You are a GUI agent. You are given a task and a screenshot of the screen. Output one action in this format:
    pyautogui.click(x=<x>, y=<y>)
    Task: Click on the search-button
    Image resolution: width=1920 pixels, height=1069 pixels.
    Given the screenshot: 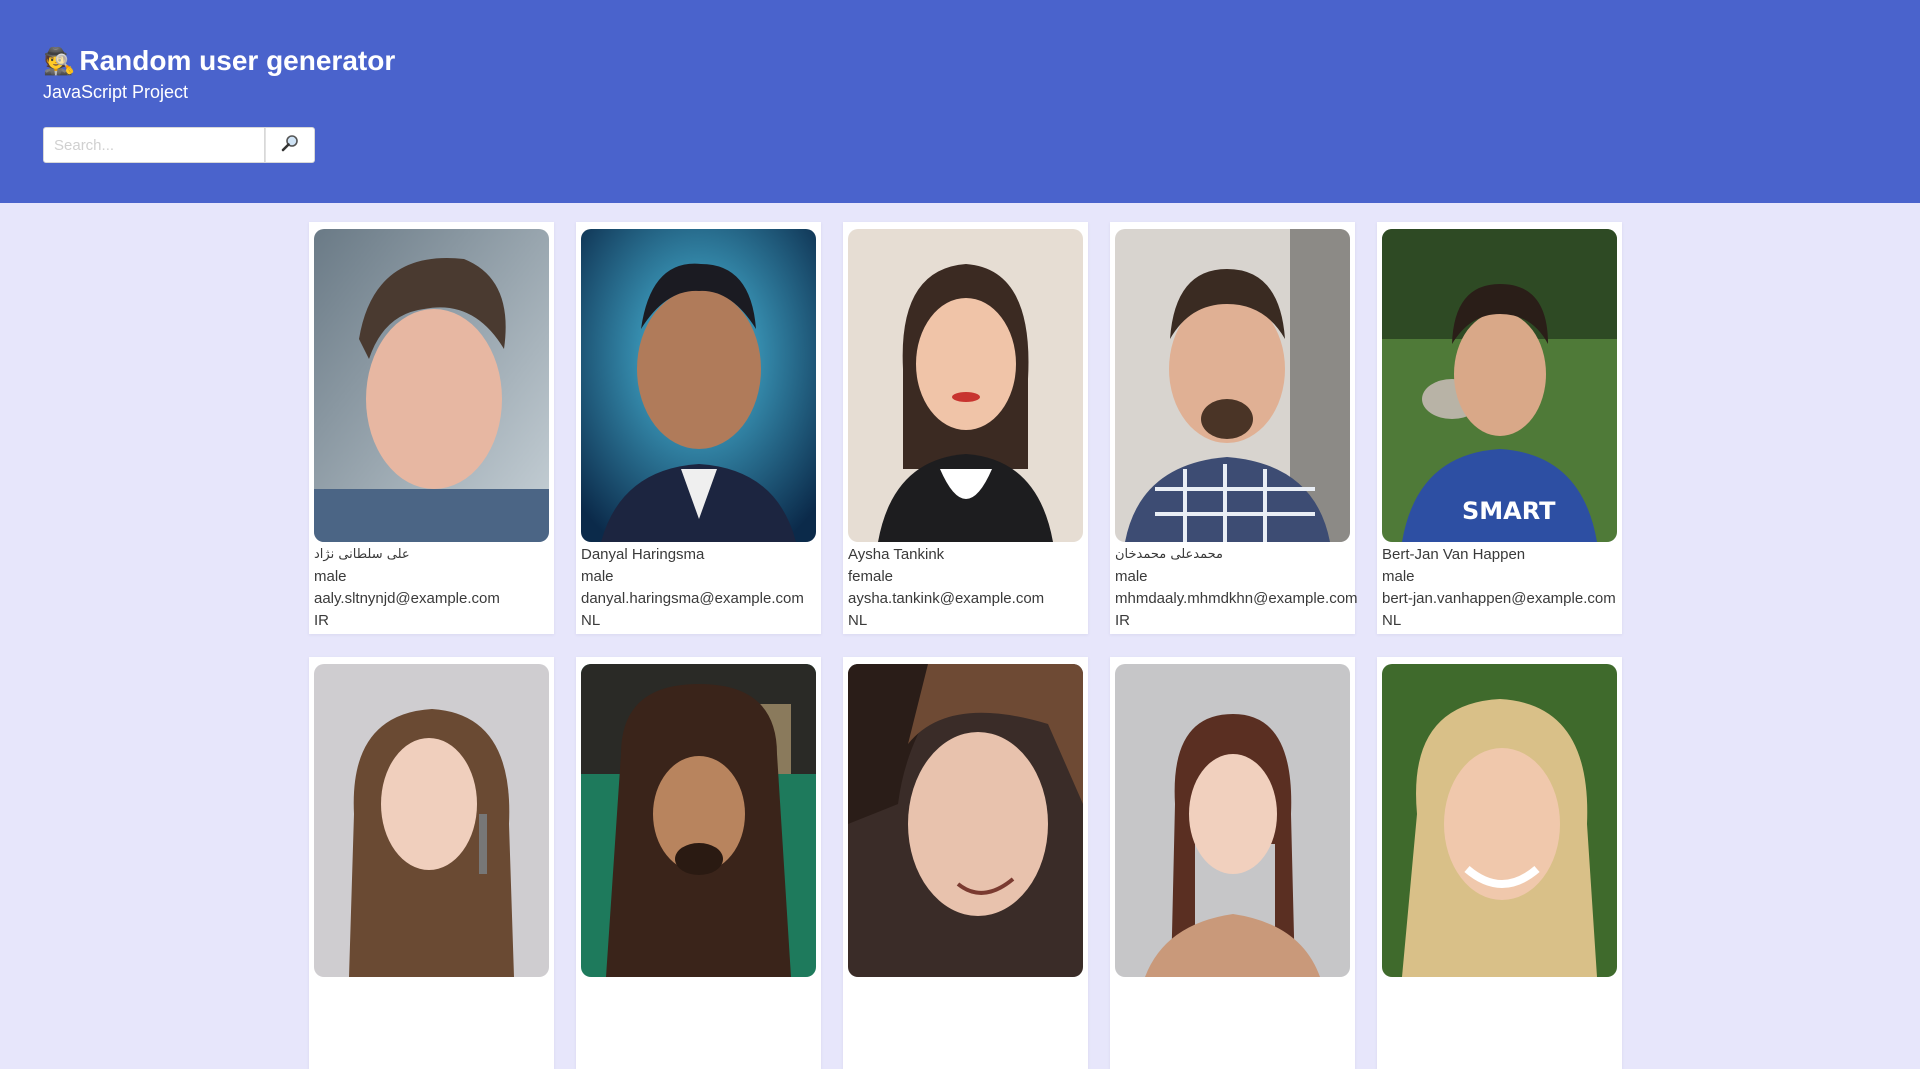 What is the action you would take?
    pyautogui.click(x=290, y=145)
    